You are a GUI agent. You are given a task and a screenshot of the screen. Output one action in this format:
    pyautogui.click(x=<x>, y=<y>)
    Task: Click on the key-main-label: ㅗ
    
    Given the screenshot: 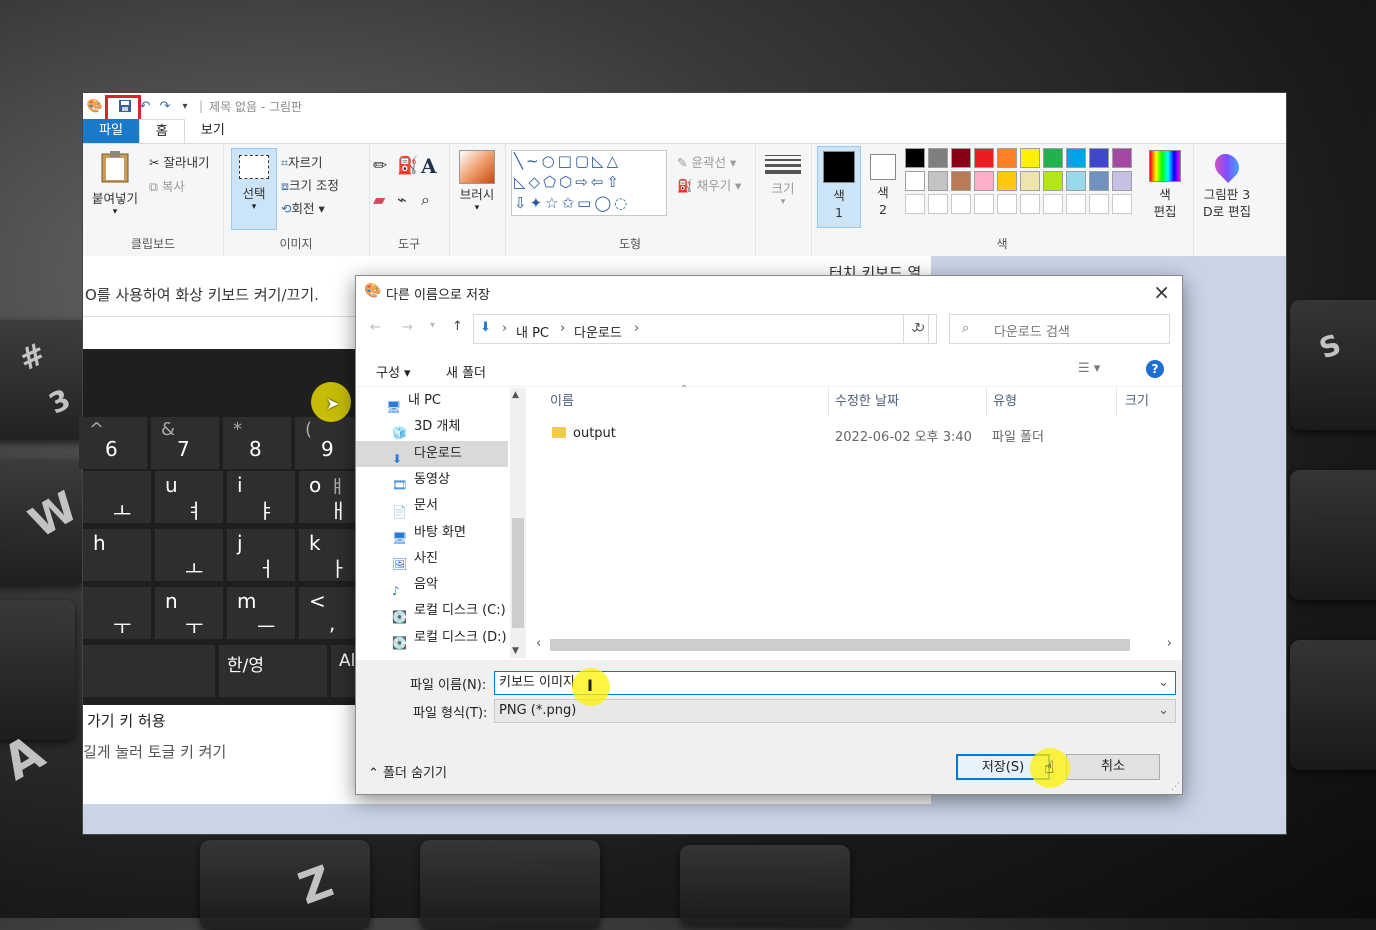 What is the action you would take?
    pyautogui.click(x=122, y=511)
    